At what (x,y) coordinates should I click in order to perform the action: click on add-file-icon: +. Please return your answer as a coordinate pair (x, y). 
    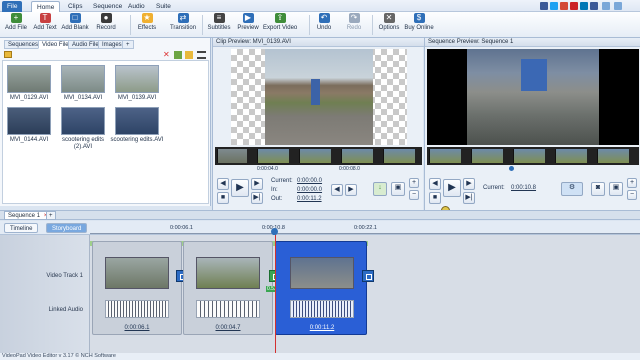
    Looking at the image, I should click on (16, 18).